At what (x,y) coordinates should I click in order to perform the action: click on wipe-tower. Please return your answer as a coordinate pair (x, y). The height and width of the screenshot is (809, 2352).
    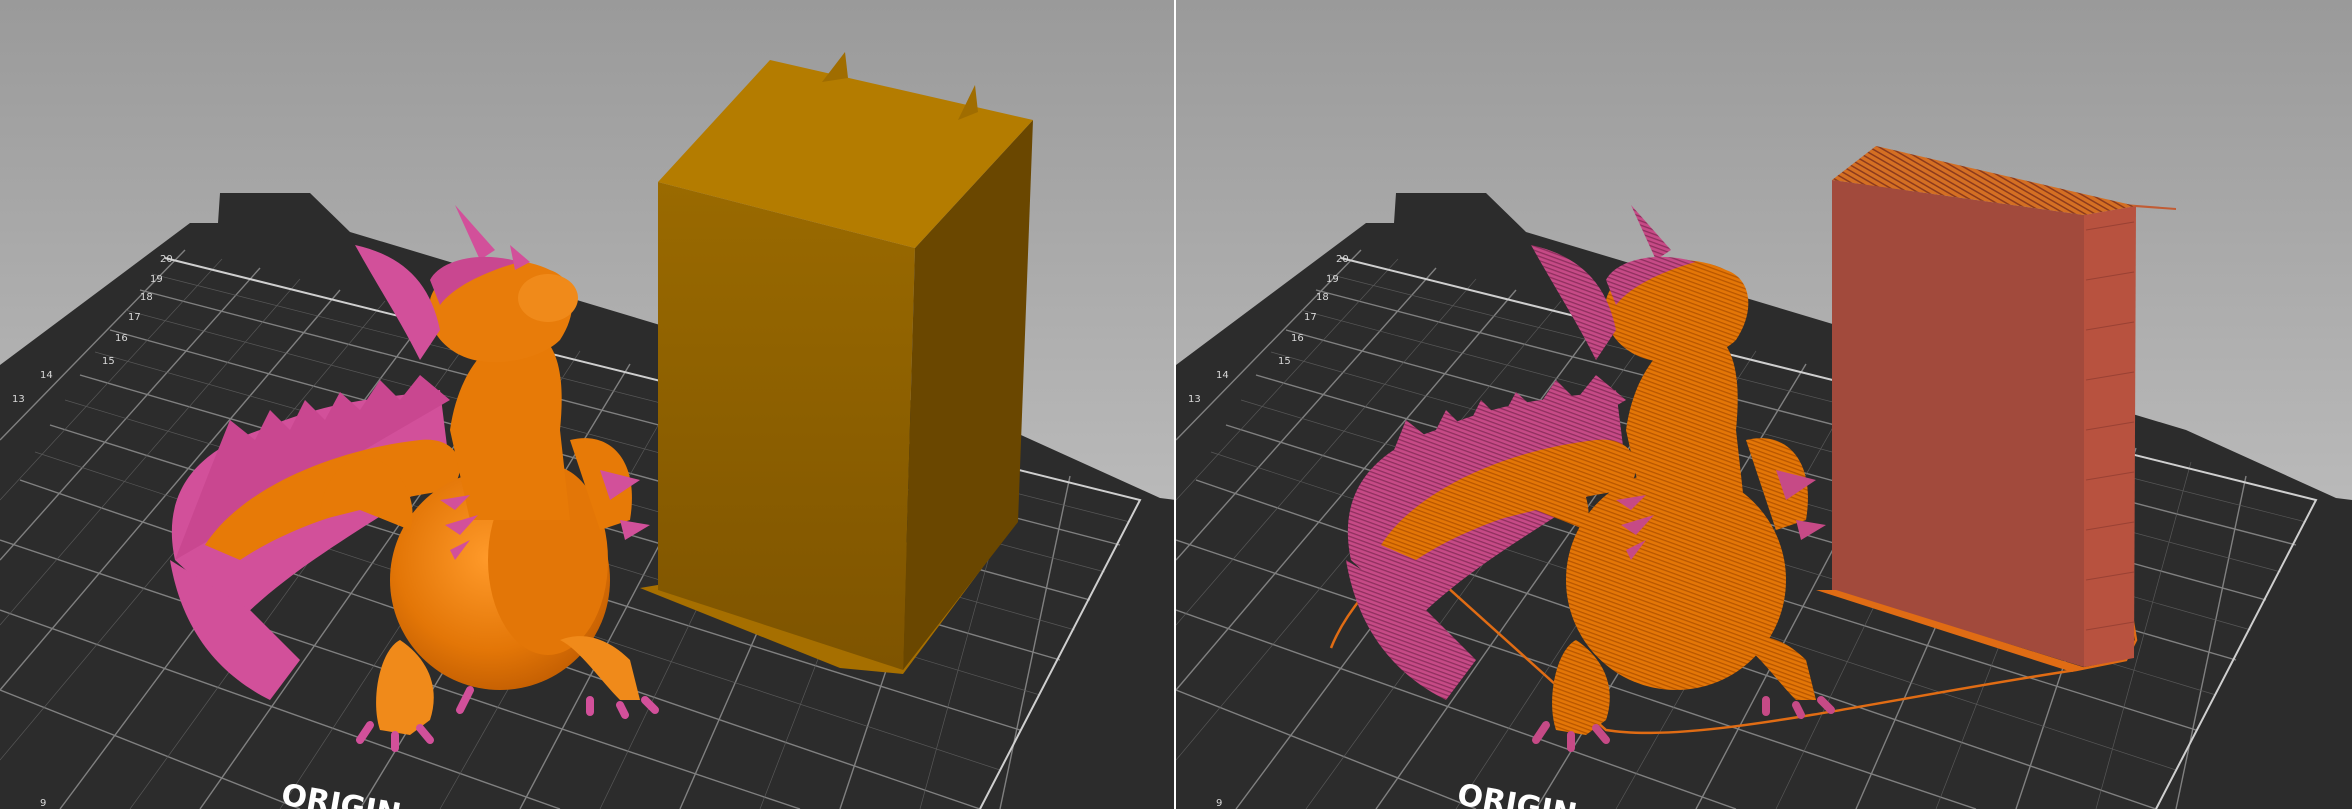
    Looking at the image, I should click on (1996, 409).